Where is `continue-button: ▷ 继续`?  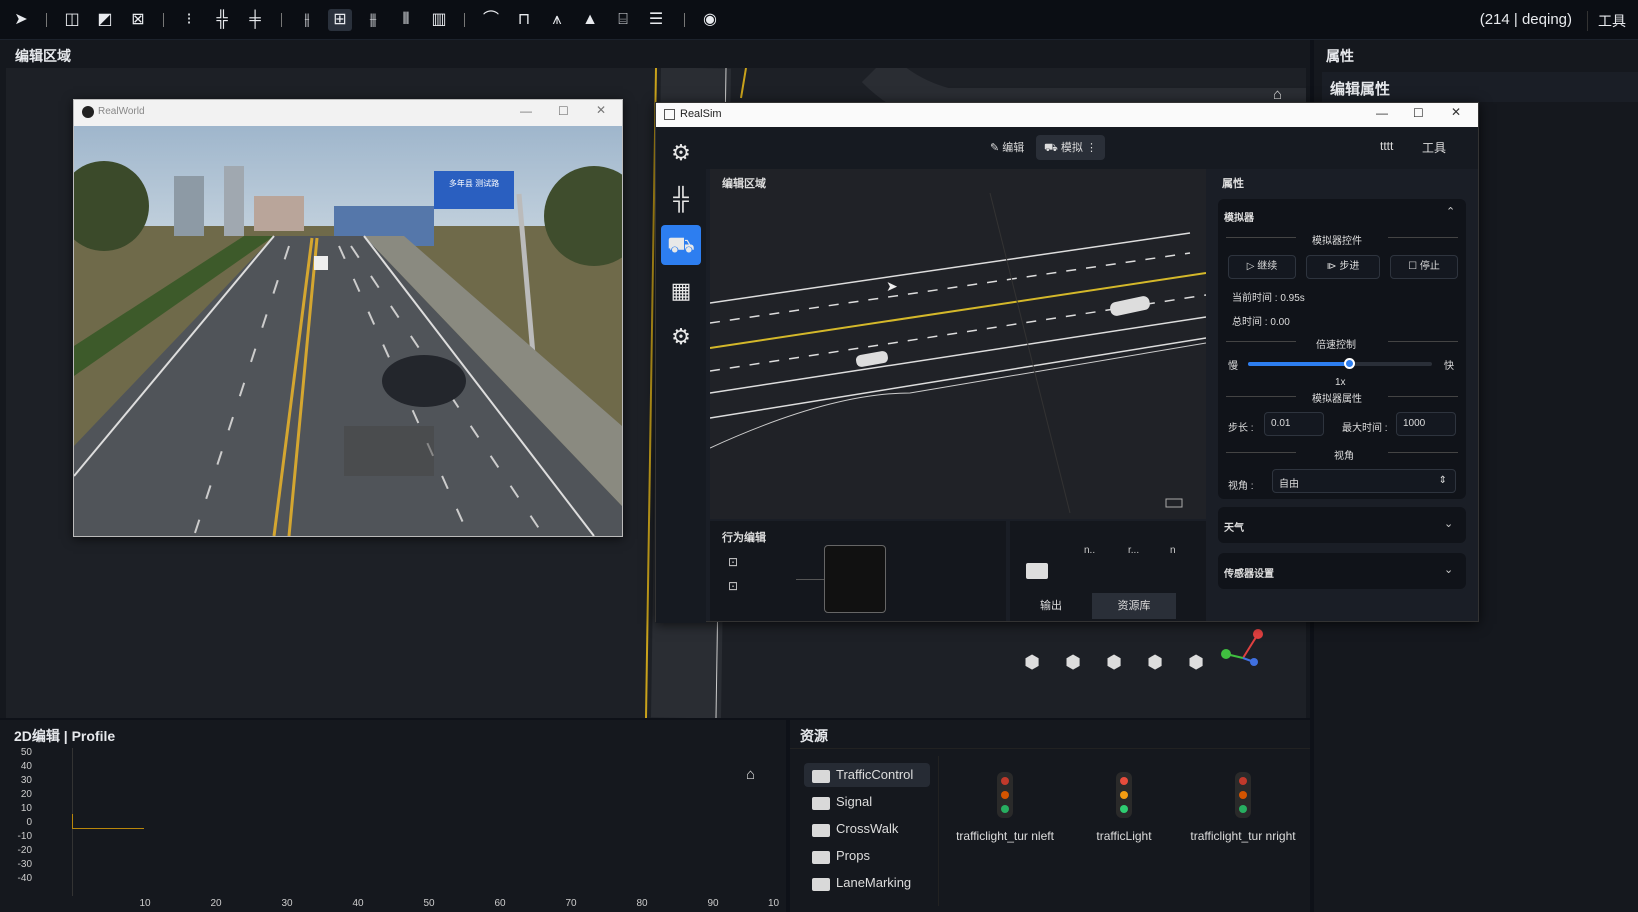 continue-button: ▷ 继续 is located at coordinates (1262, 267).